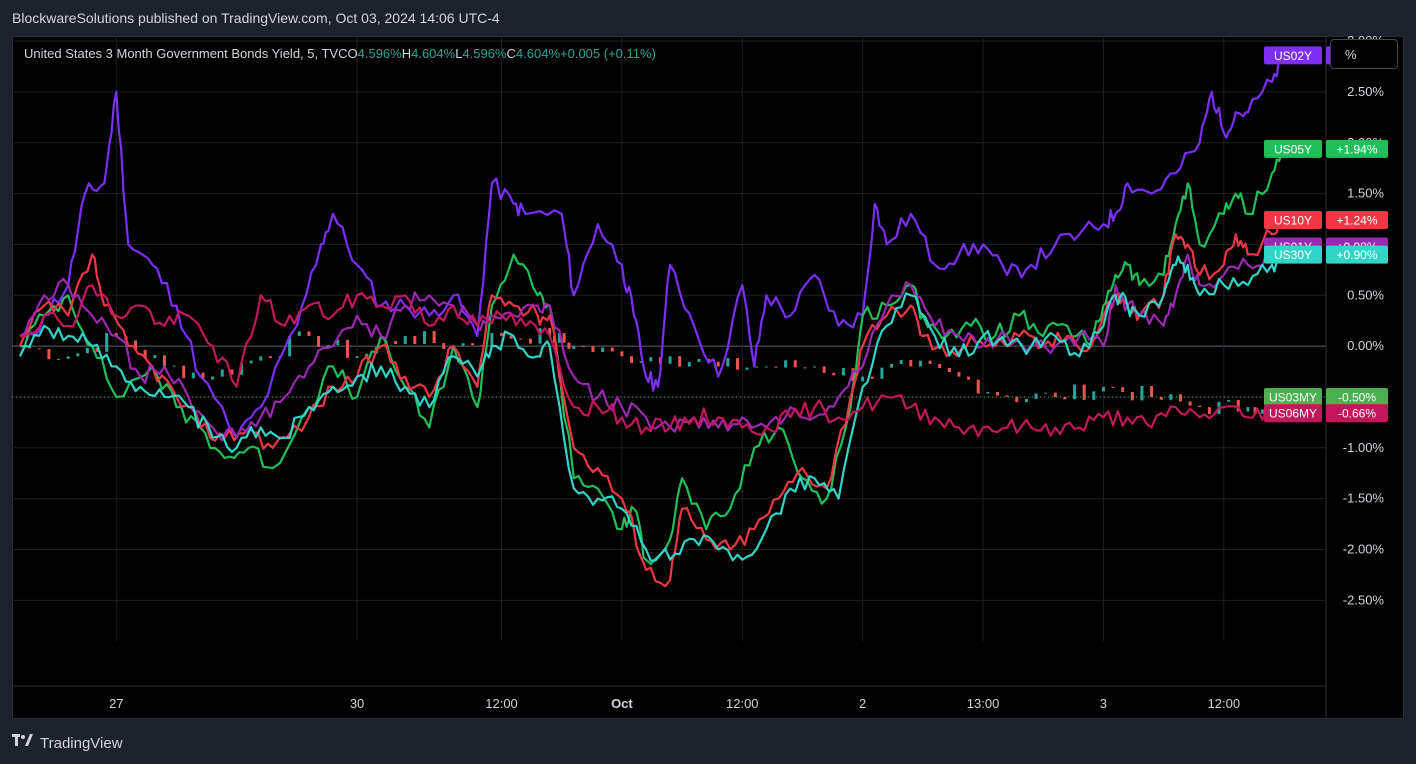  What do you see at coordinates (352, 53) in the screenshot?
I see `open-label: O` at bounding box center [352, 53].